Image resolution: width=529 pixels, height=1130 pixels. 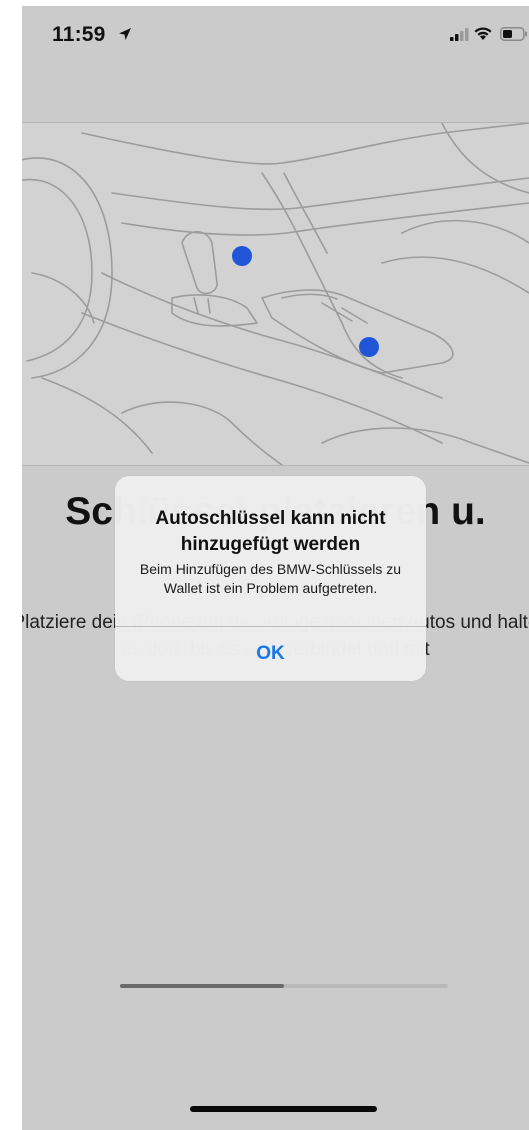 I want to click on status-time: 11:59, so click(x=79, y=34).